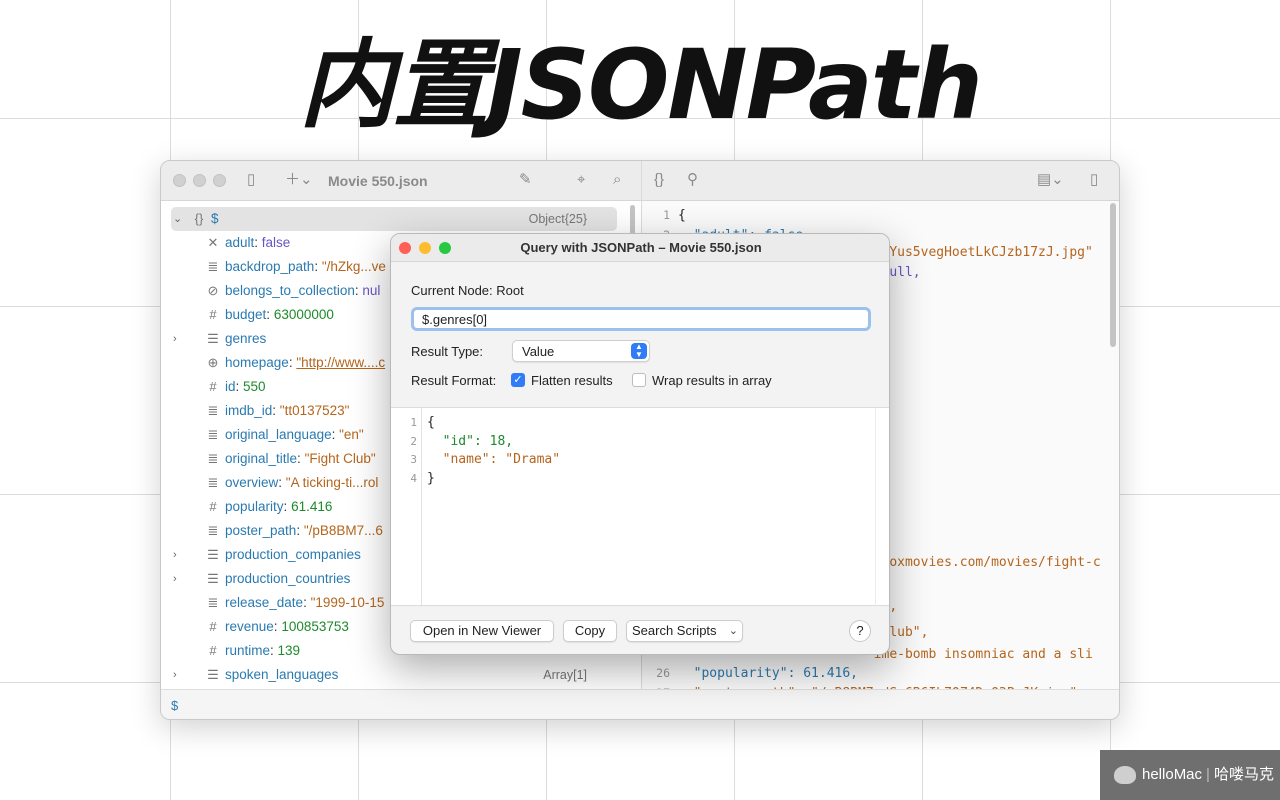  What do you see at coordinates (248, 650) in the screenshot?
I see `tree-key: runtime` at bounding box center [248, 650].